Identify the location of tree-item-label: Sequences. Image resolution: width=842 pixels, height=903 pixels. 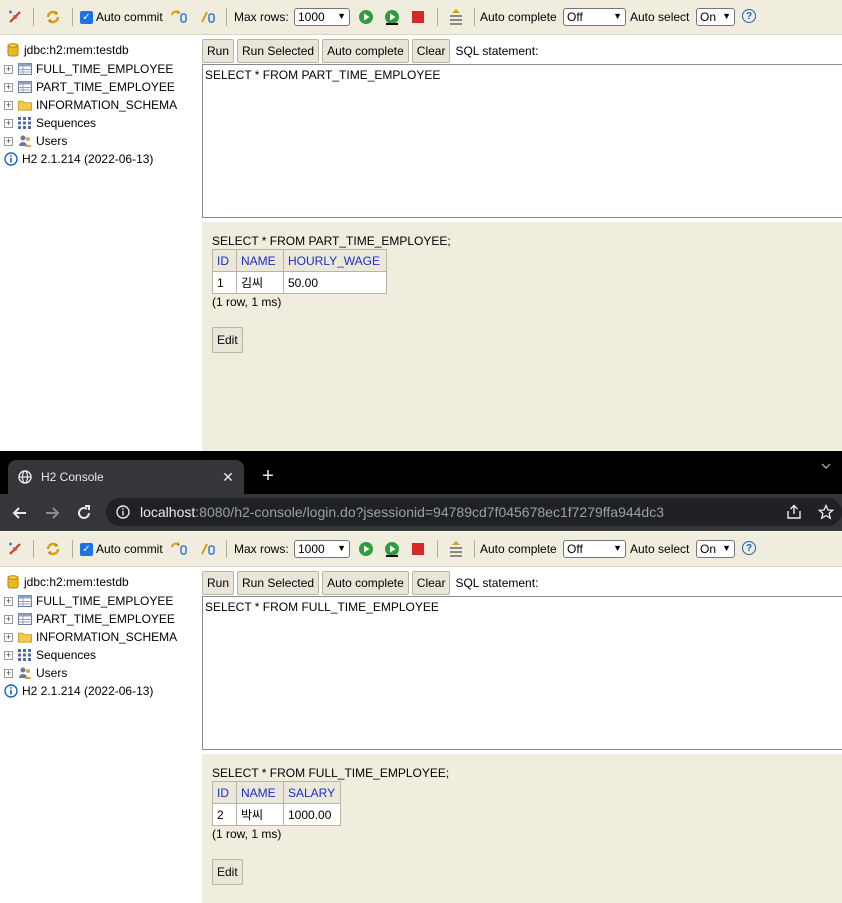
(66, 655).